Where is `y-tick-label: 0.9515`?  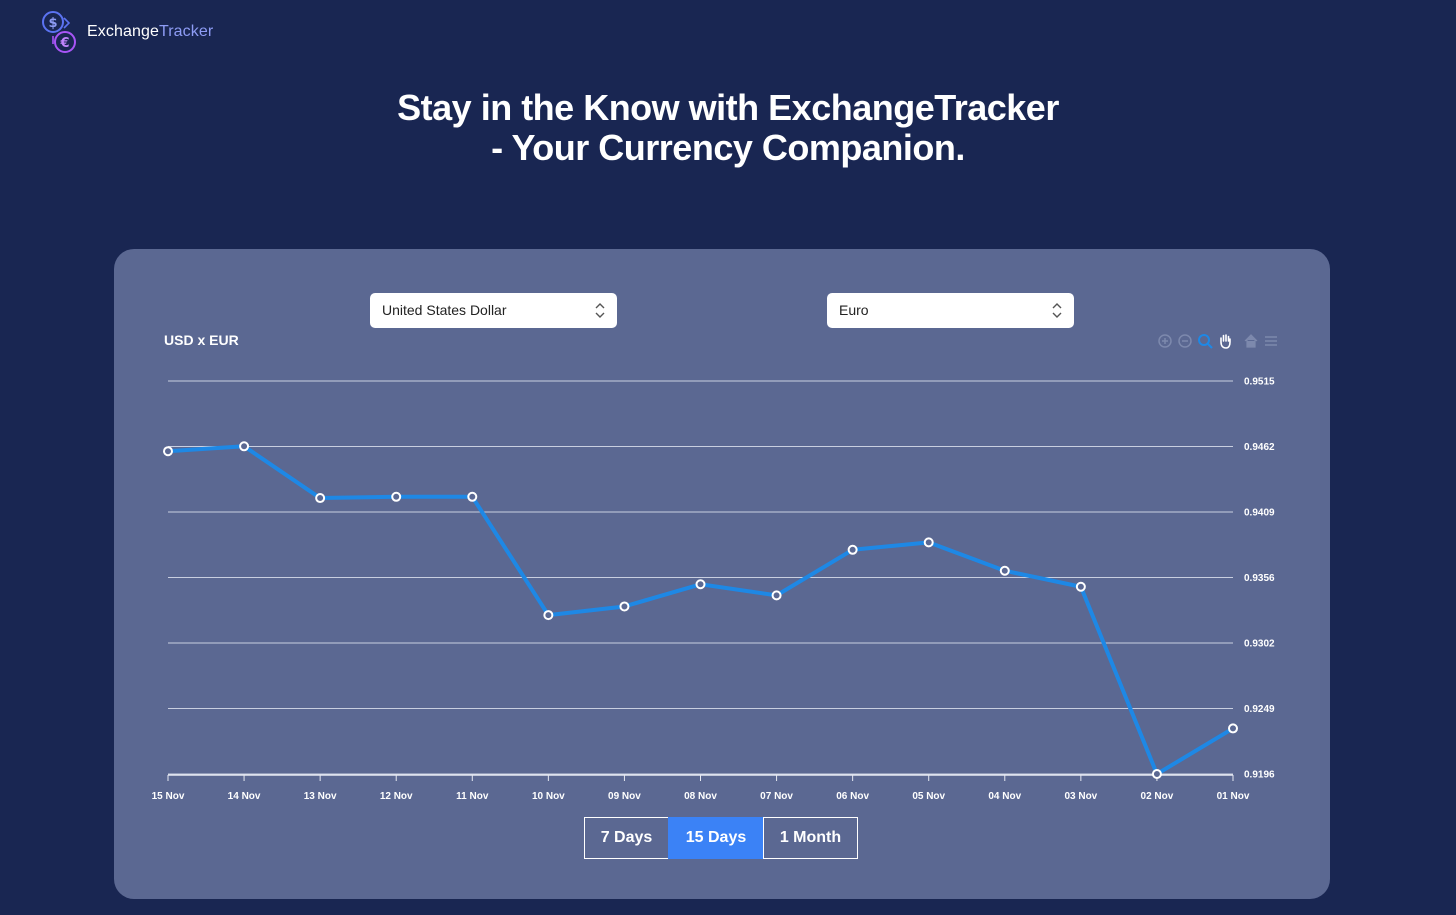 y-tick-label: 0.9515 is located at coordinates (1259, 382).